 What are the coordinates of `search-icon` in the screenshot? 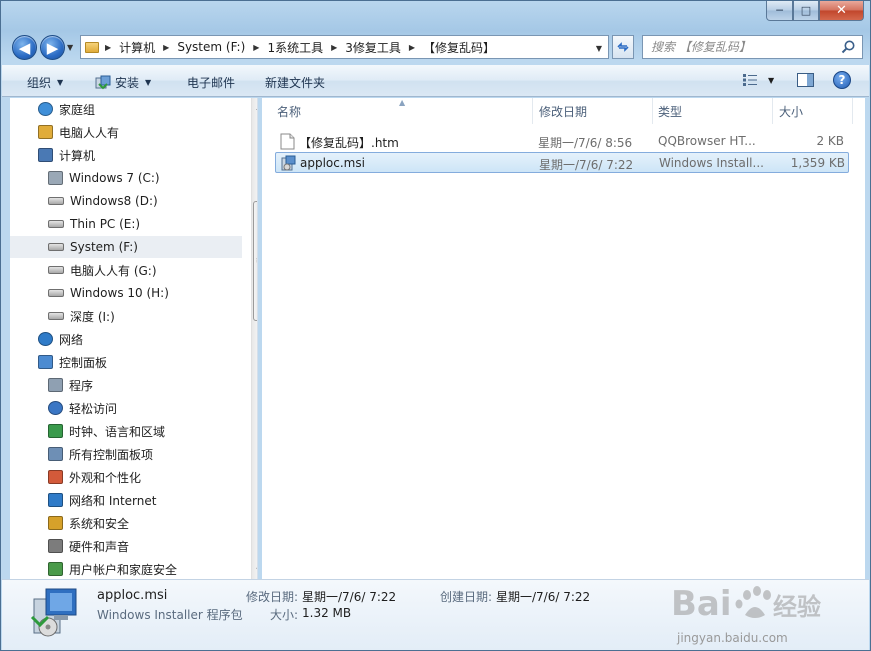 It's located at (848, 47).